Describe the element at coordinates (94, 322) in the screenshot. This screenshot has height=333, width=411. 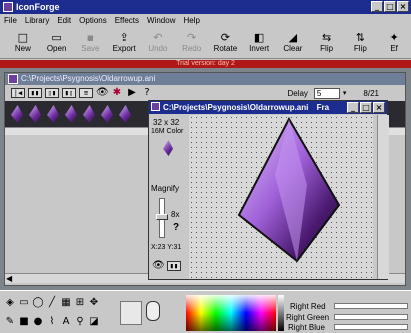
I see `fill-tool-icon: ◪` at that location.